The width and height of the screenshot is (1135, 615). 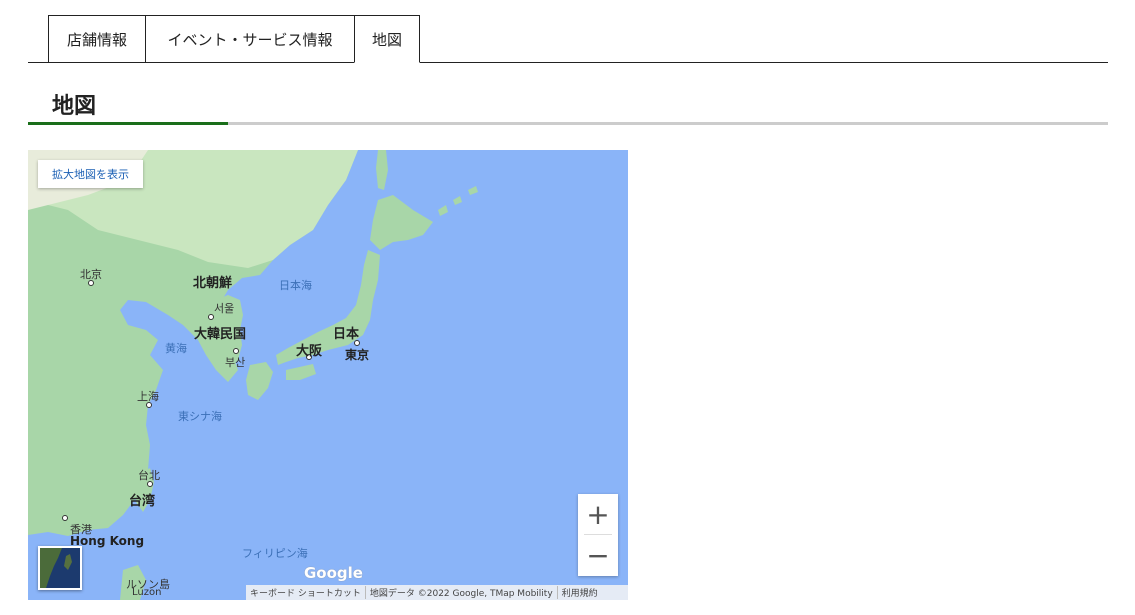 What do you see at coordinates (128, 123) in the screenshot?
I see `title-underline-accent` at bounding box center [128, 123].